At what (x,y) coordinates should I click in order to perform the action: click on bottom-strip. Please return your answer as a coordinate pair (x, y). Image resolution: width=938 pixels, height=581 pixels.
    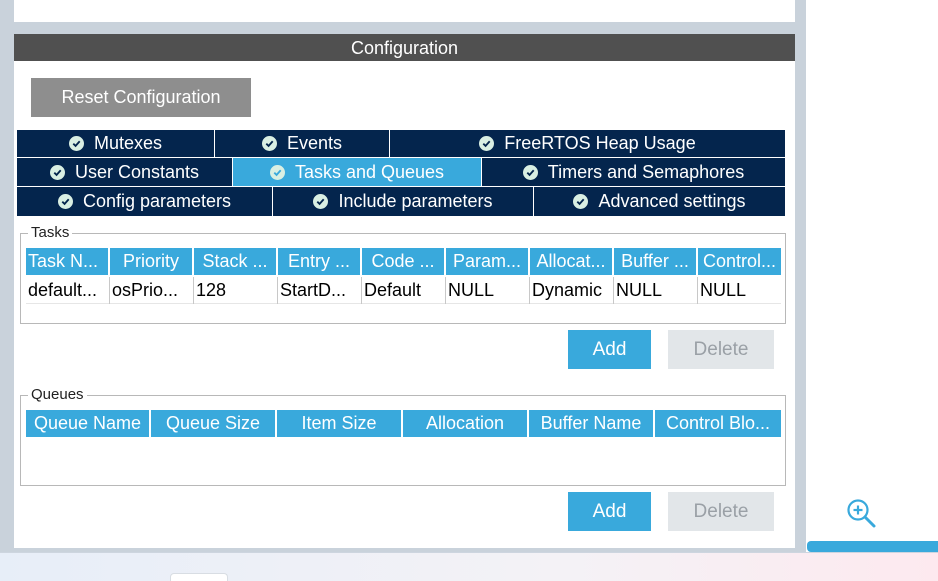
    Looking at the image, I should click on (469, 566).